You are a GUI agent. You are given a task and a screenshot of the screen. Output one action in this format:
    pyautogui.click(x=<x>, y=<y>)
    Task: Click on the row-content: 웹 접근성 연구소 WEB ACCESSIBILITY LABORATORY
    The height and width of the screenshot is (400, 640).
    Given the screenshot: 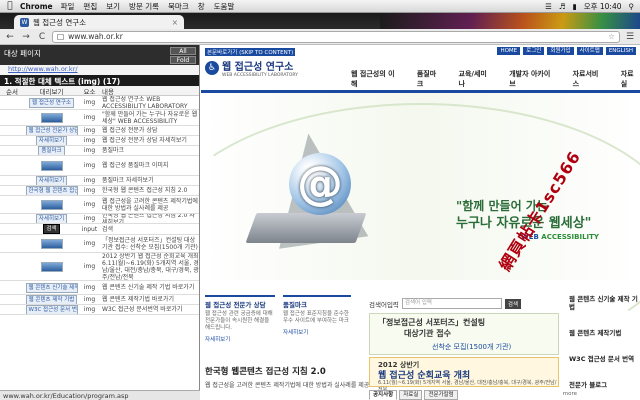 What is the action you would take?
    pyautogui.click(x=145, y=103)
    